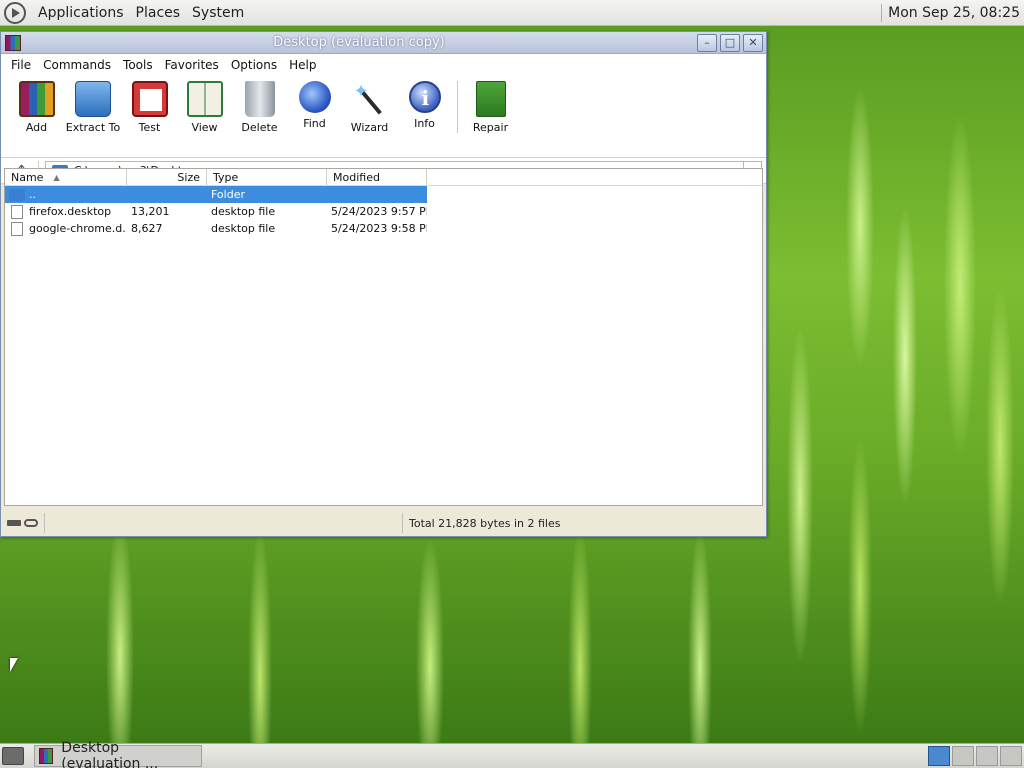 The width and height of the screenshot is (1024, 768). Describe the element at coordinates (359, 42) in the screenshot. I see `window-title: Desktop (evaluation copy)` at that location.